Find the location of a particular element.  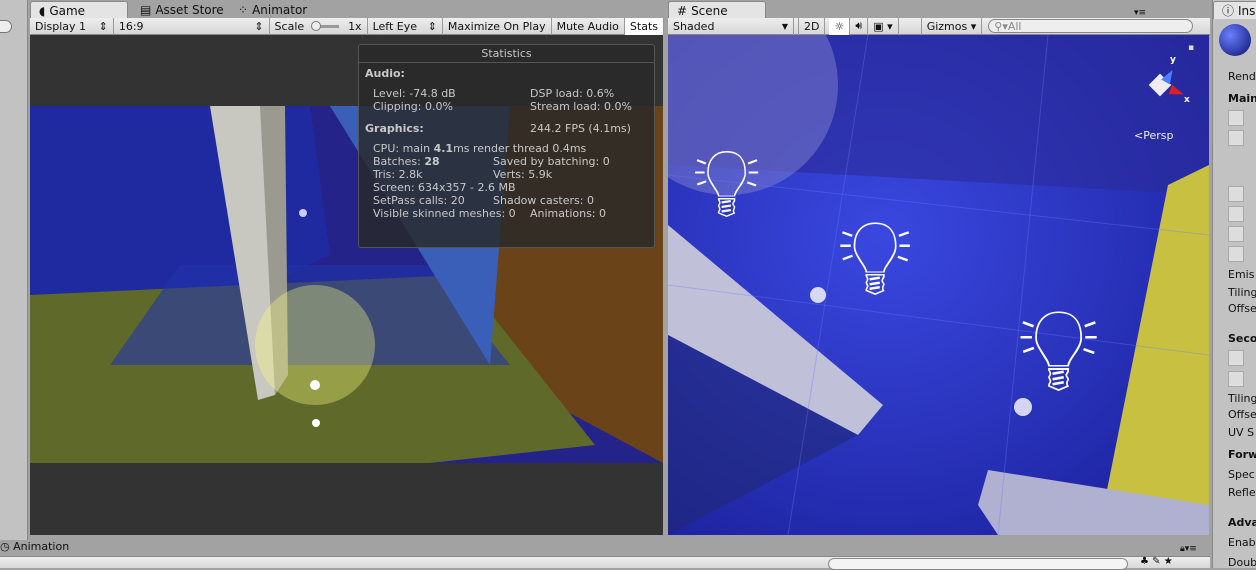

label: Scale is located at coordinates (289, 26).